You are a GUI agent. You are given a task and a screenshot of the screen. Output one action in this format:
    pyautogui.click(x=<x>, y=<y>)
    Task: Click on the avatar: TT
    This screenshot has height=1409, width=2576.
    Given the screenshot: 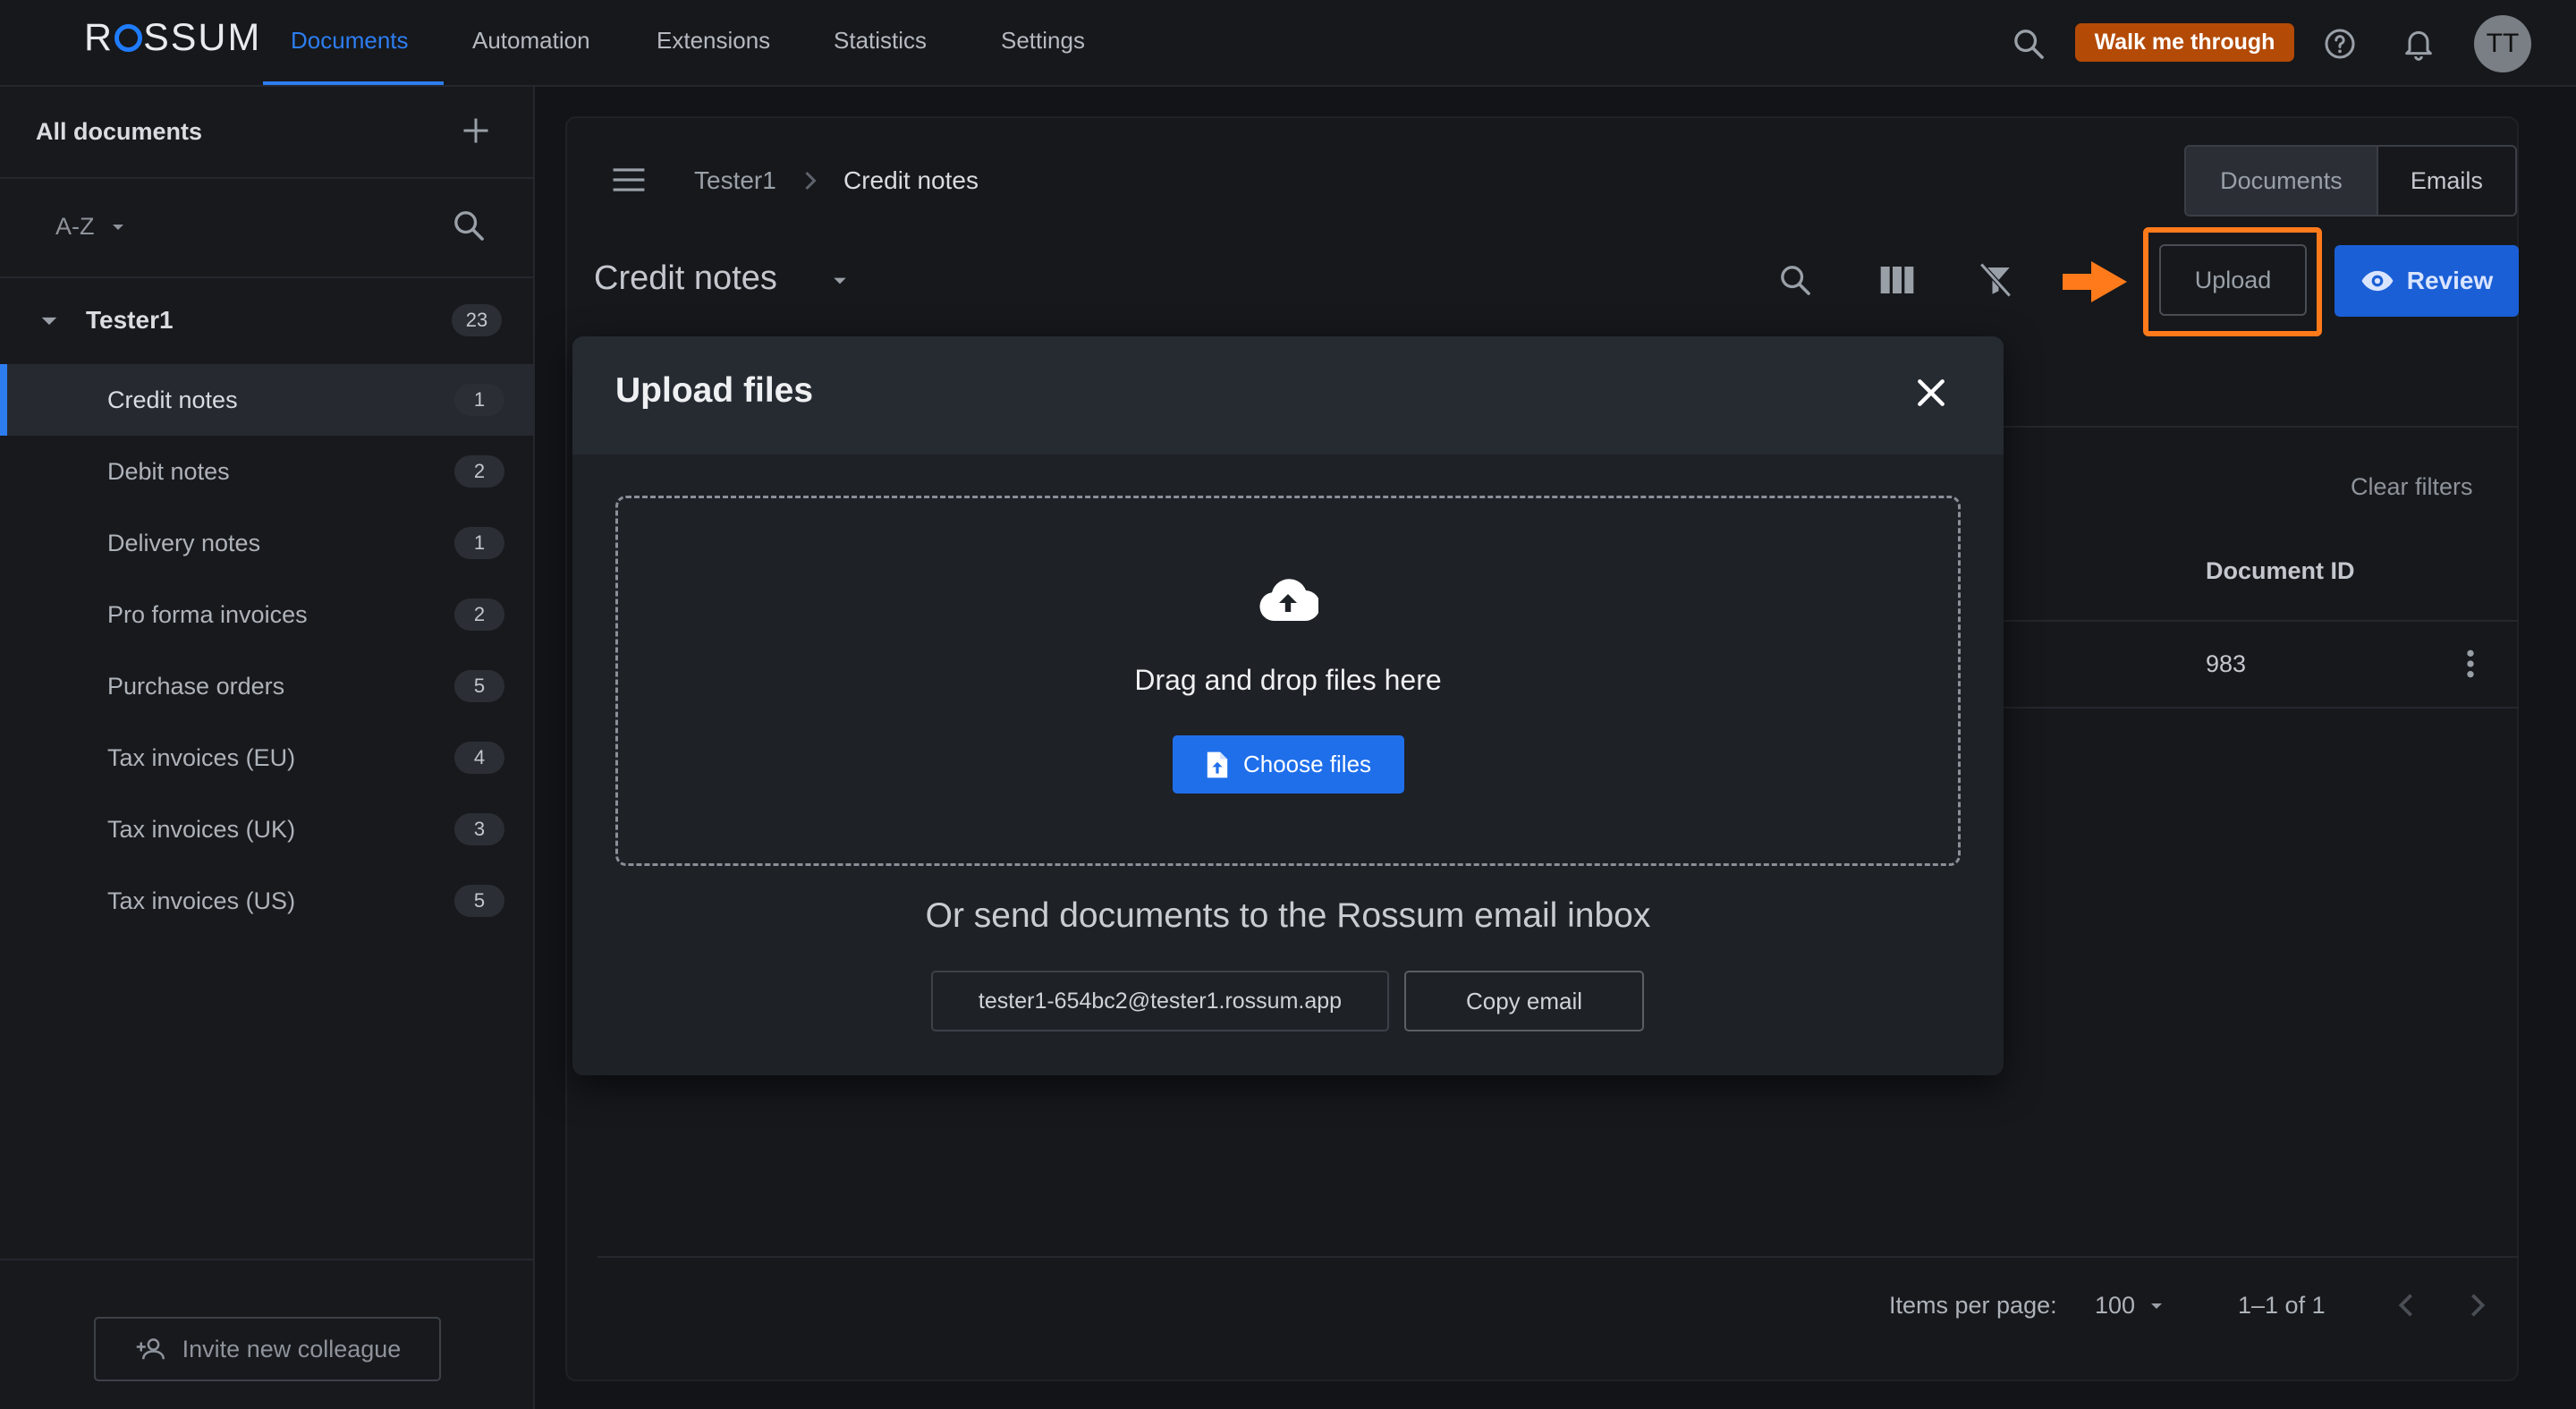 What is the action you would take?
    pyautogui.click(x=2502, y=43)
    